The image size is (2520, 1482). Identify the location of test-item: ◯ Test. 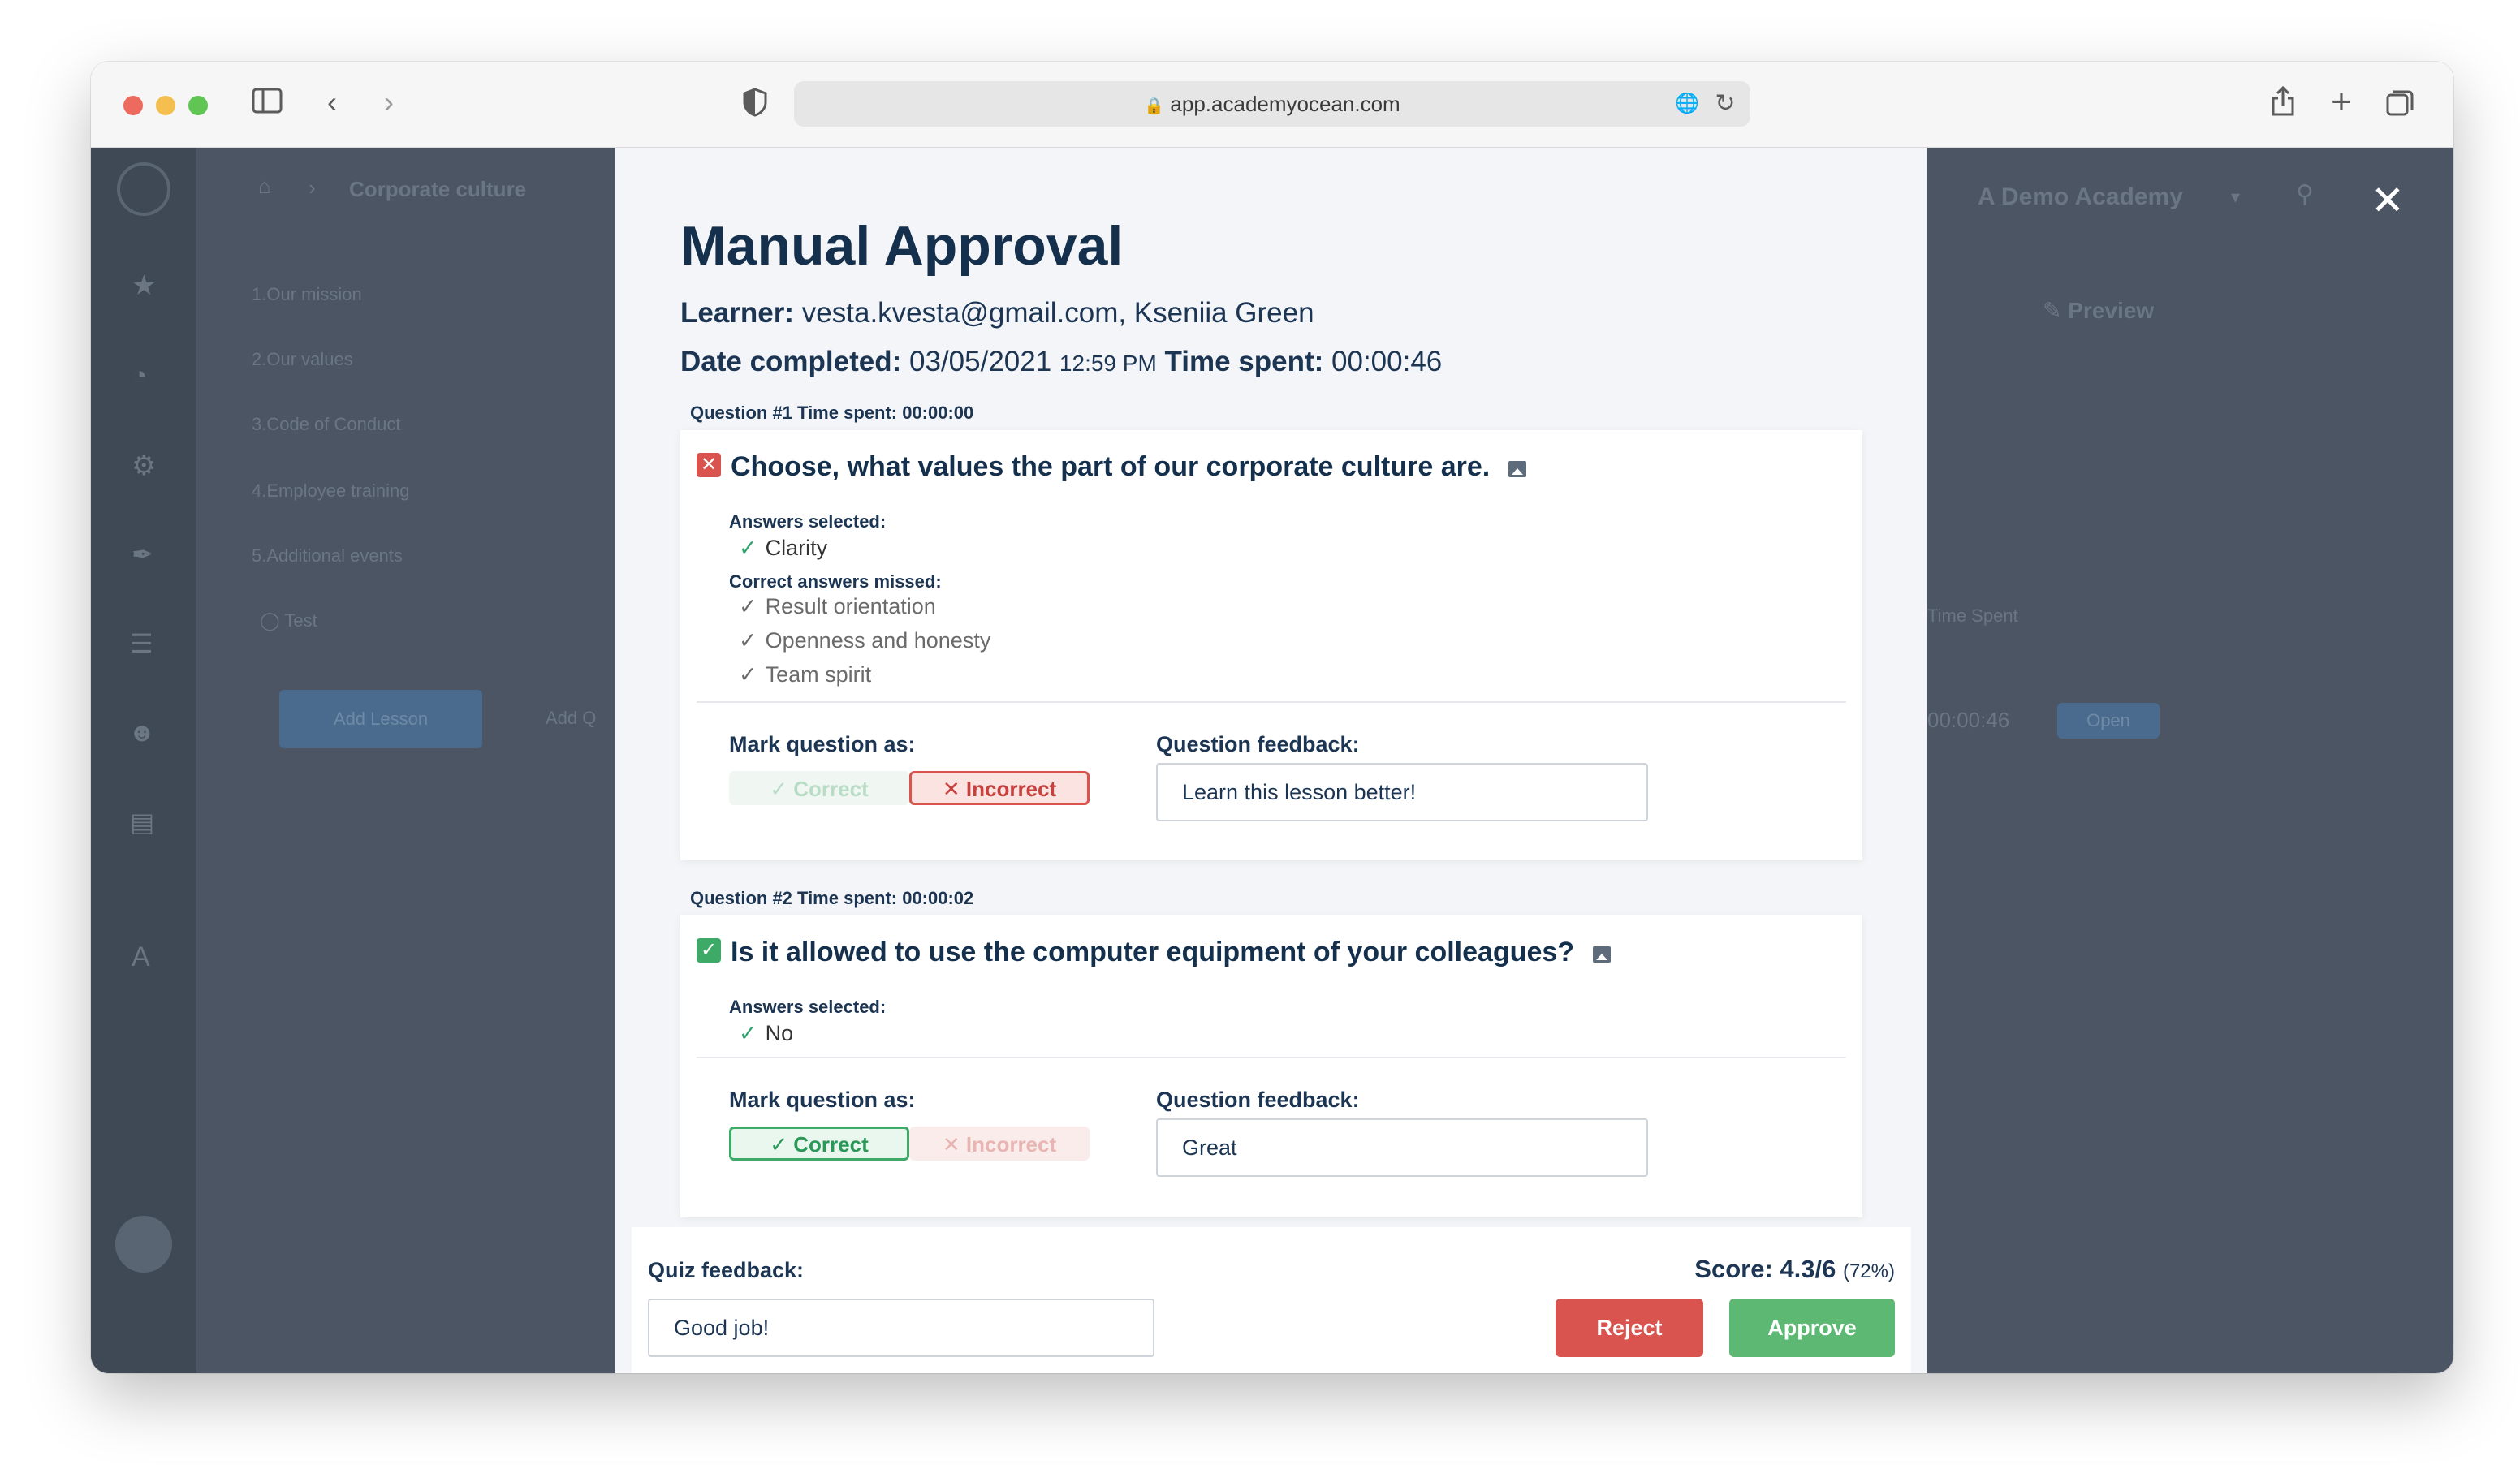
(288, 620).